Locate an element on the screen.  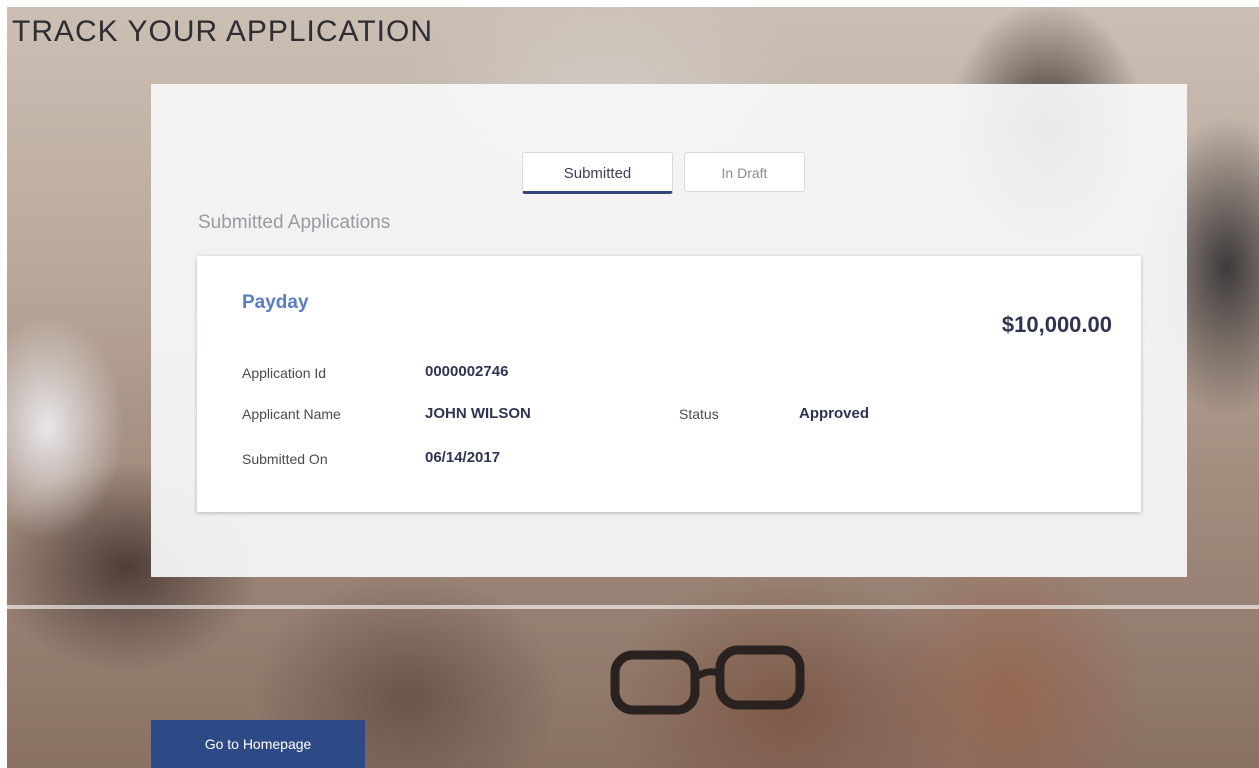
submitted-on-label: Submitted On is located at coordinates (285, 459).